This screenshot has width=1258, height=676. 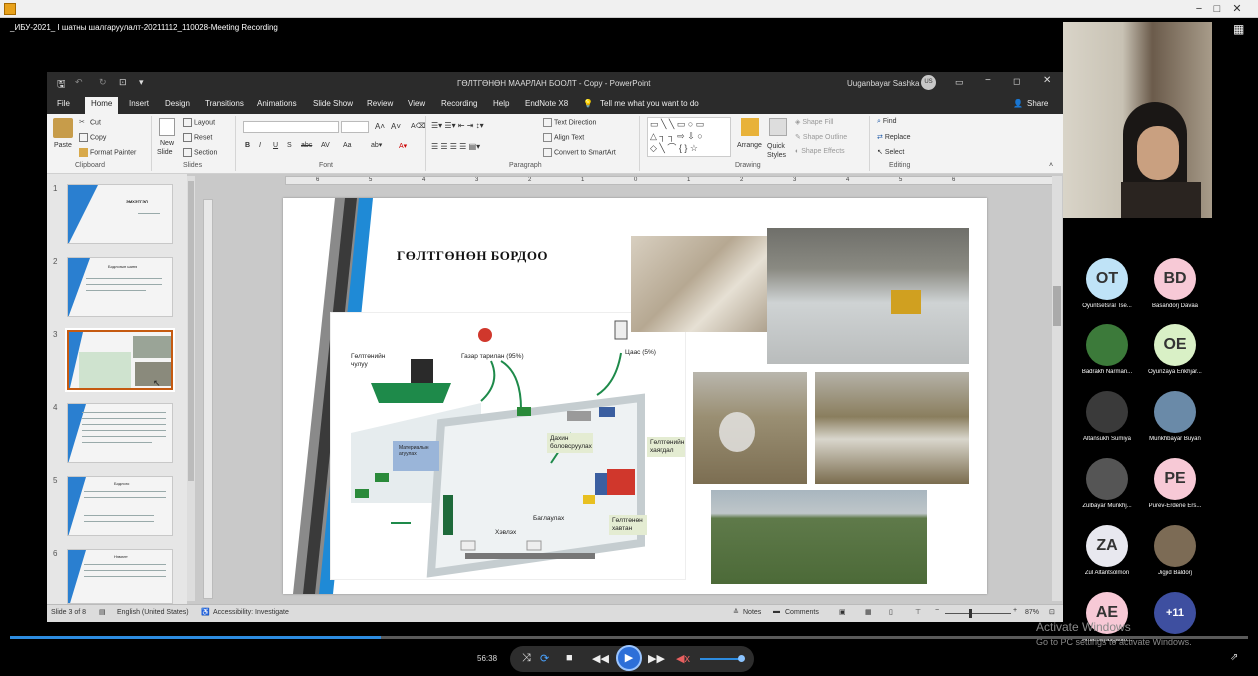 What do you see at coordinates (291, 127) in the screenshot?
I see `font-family-select` at bounding box center [291, 127].